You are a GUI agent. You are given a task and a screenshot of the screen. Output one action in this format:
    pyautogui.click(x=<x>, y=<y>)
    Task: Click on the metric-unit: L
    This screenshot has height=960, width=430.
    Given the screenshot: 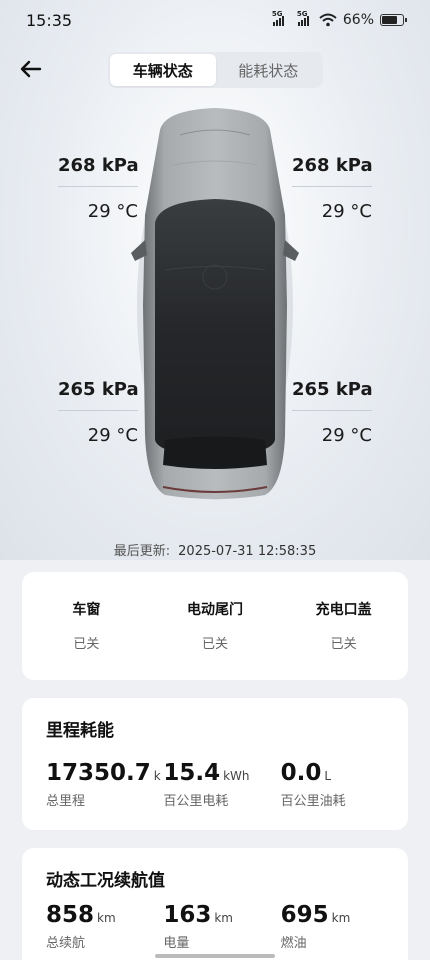 What is the action you would take?
    pyautogui.click(x=328, y=776)
    